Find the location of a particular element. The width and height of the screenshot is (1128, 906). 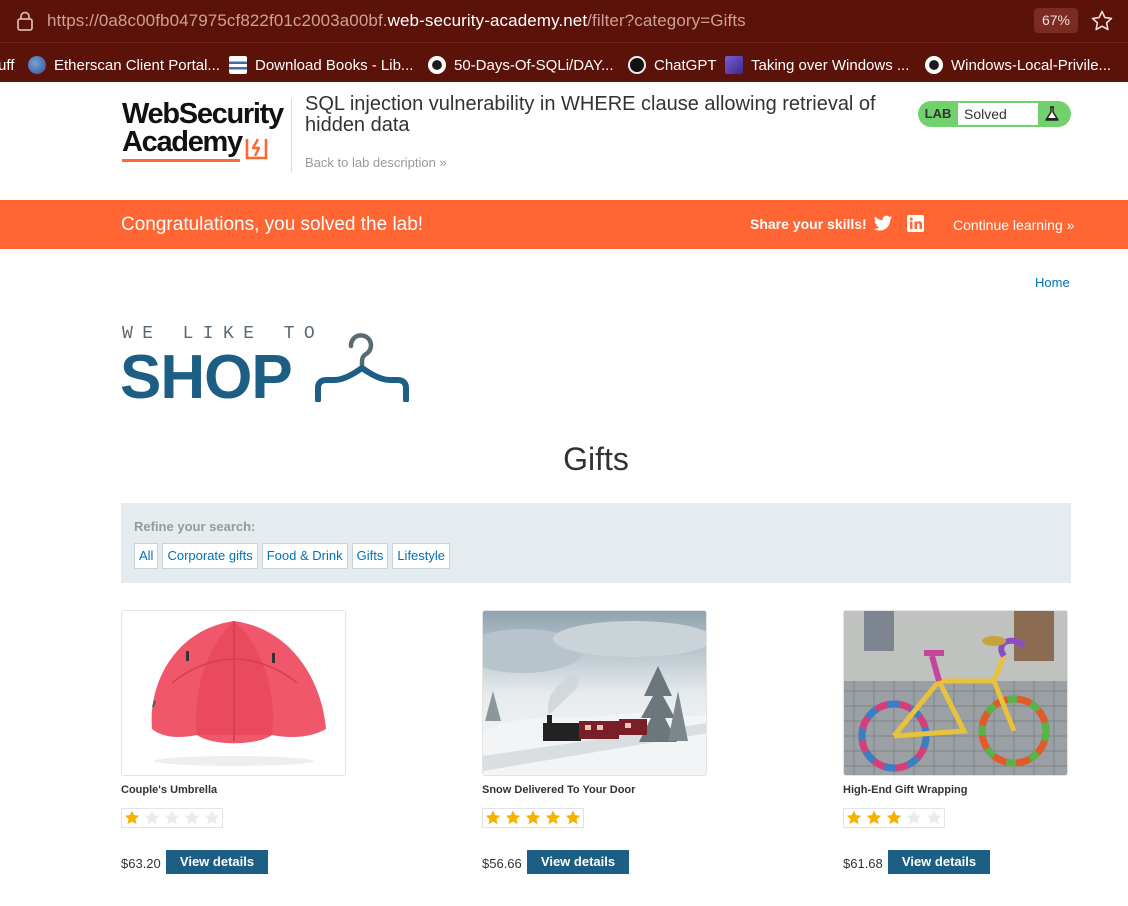

product-name: Snow Delivered To Your Door is located at coordinates (559, 790).